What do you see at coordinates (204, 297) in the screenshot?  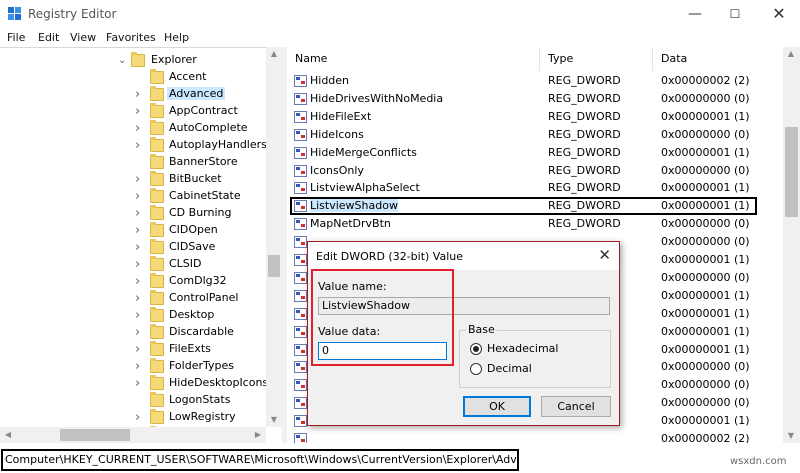 I see `tree-item-label: ControlPanel` at bounding box center [204, 297].